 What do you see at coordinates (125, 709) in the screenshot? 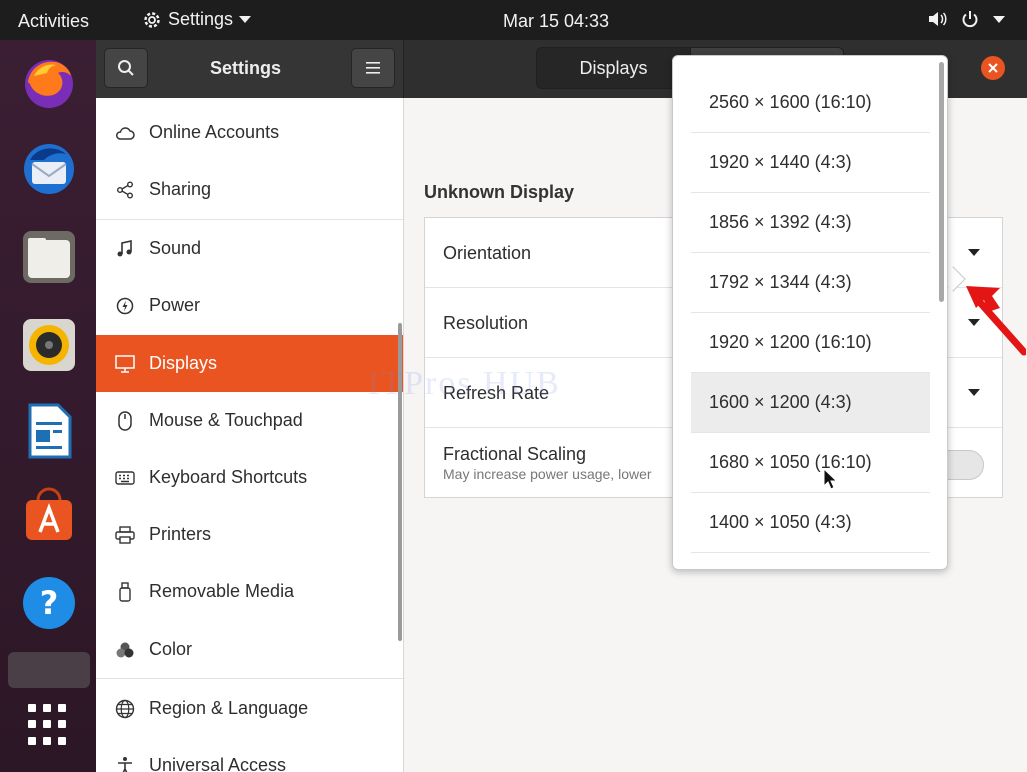
I see `globe-icon` at bounding box center [125, 709].